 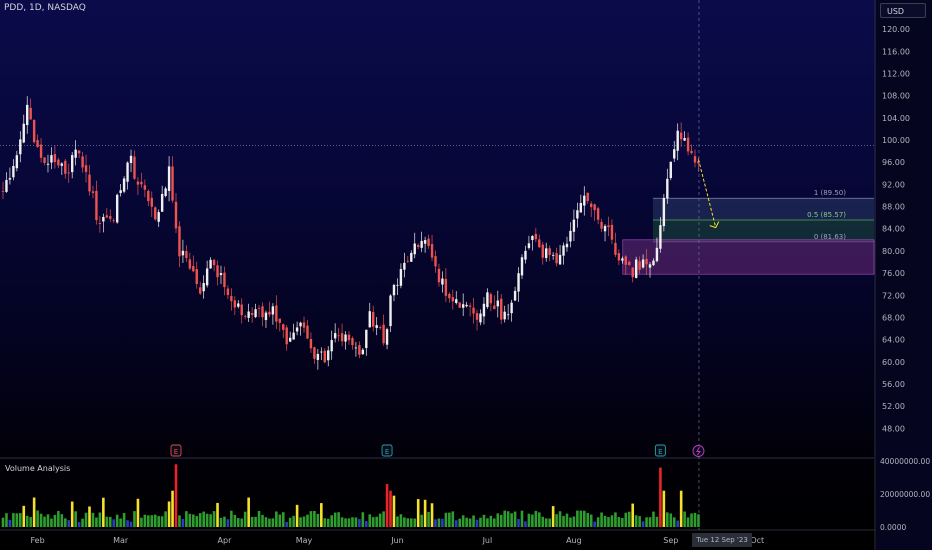 What do you see at coordinates (698, 451) in the screenshot?
I see `event-badge` at bounding box center [698, 451].